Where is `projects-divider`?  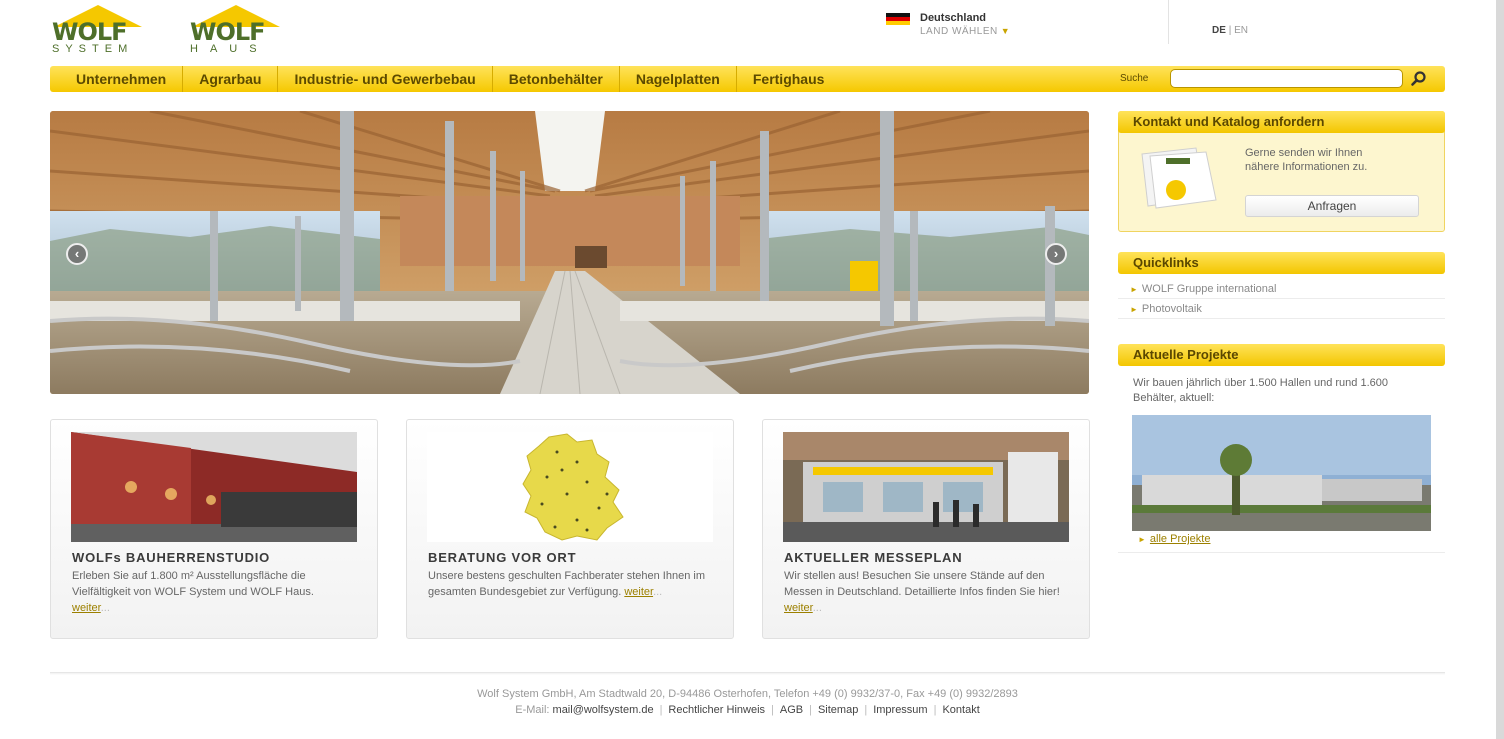
projects-divider is located at coordinates (1281, 552).